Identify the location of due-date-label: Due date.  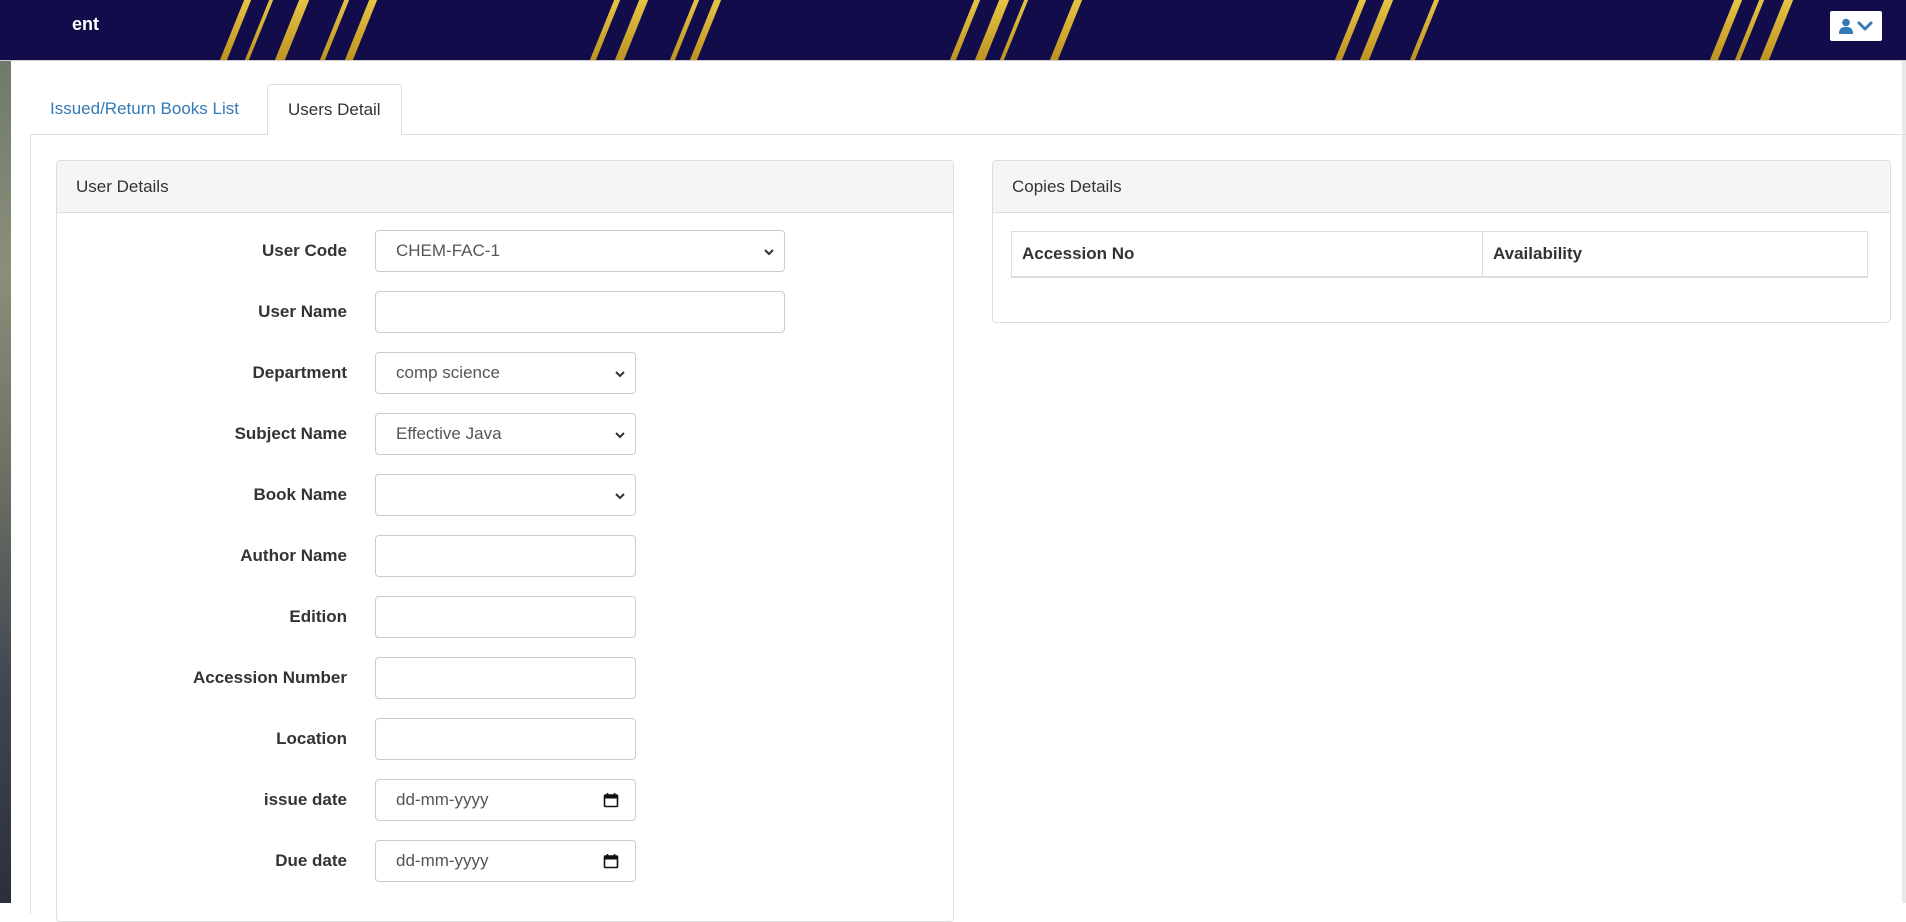
(311, 860).